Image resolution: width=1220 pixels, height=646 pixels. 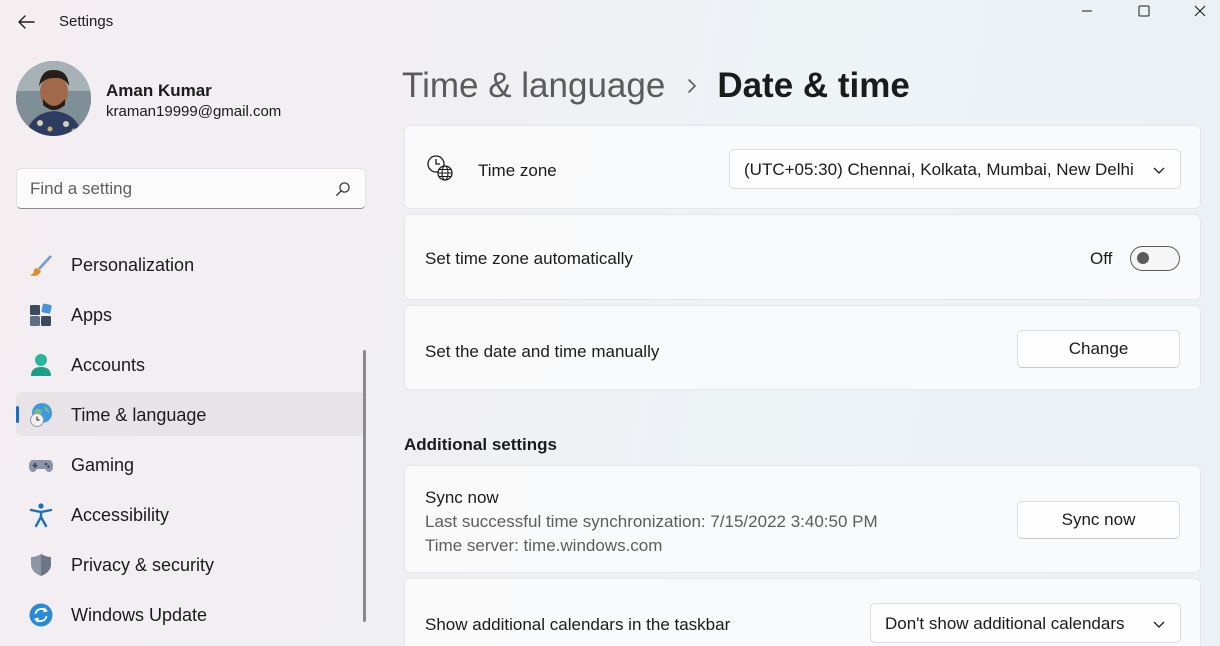 I want to click on accessibility-icon, so click(x=41, y=515).